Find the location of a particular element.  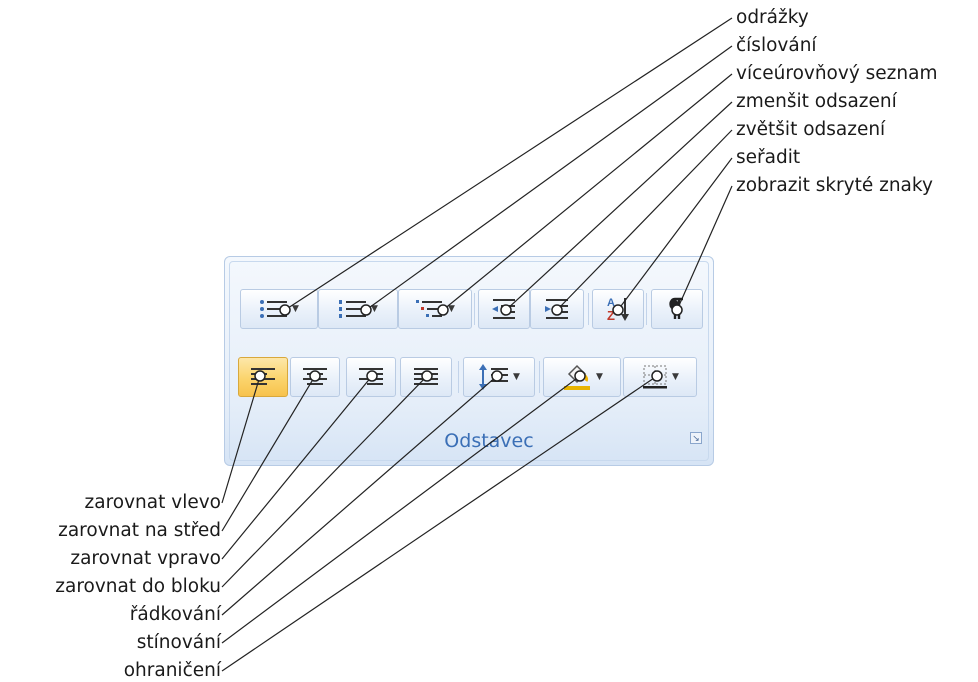

label-numbering: číslování is located at coordinates (776, 45).